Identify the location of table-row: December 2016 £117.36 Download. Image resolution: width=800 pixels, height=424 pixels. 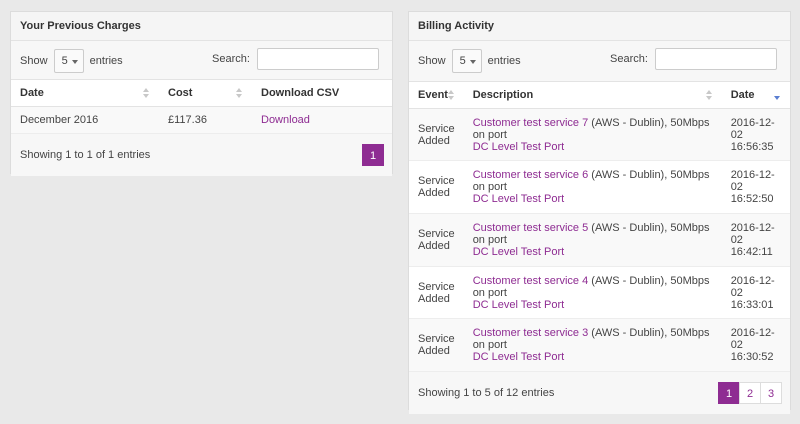
(201, 120).